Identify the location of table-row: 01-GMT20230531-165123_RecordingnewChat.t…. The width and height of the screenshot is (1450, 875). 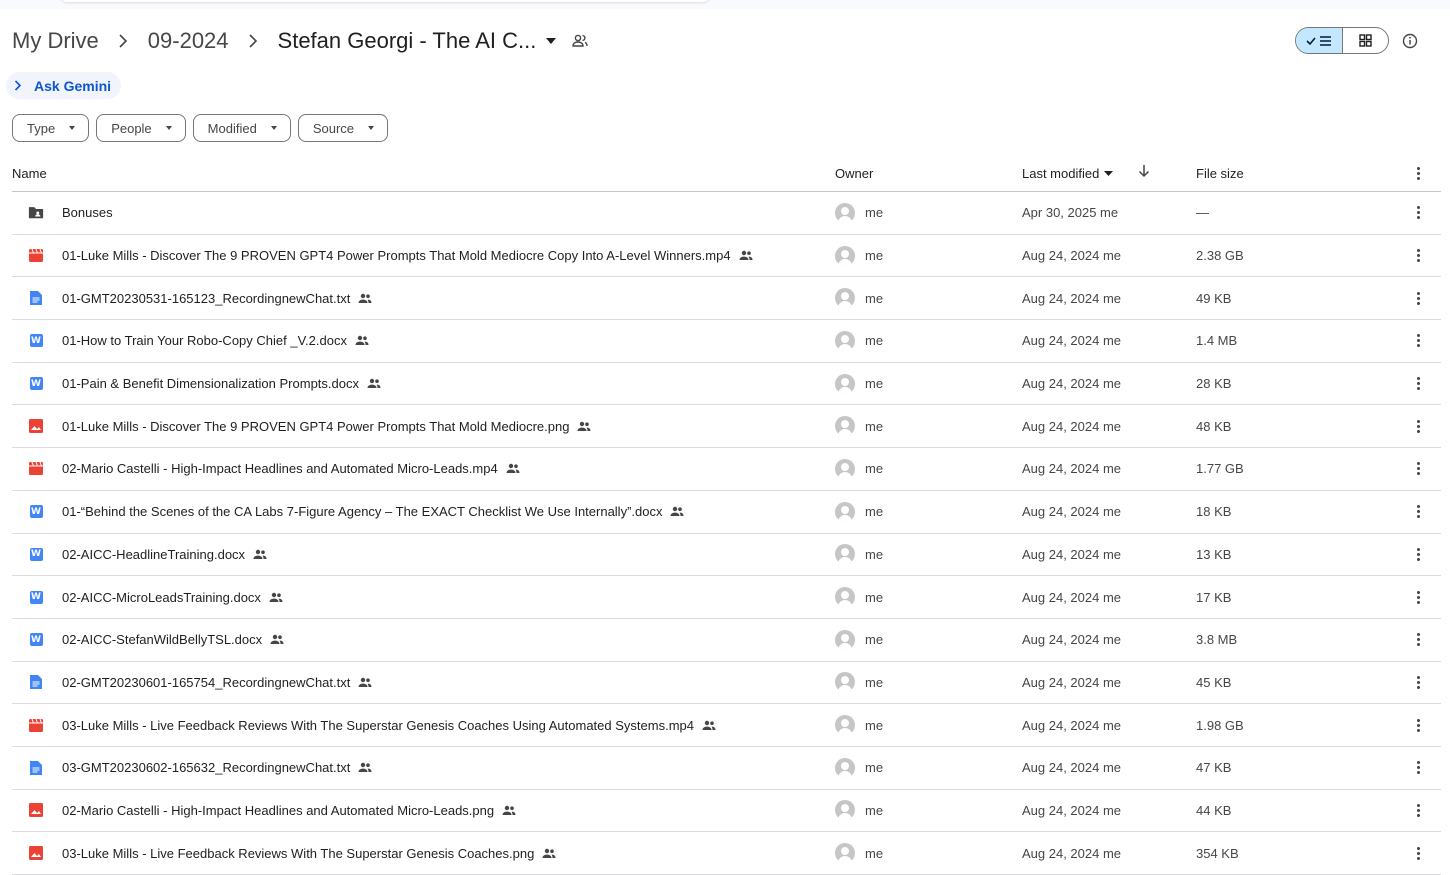
(726, 299).